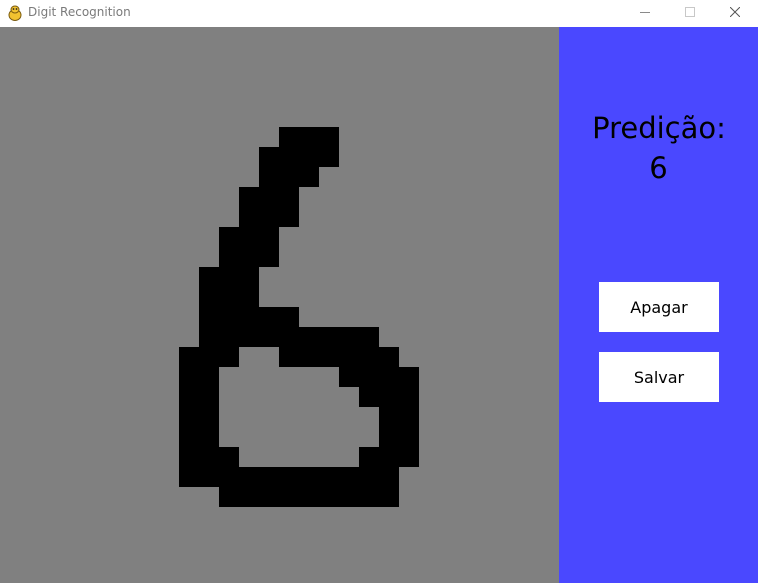 This screenshot has height=583, width=758. I want to click on maximize-button, so click(690, 12).